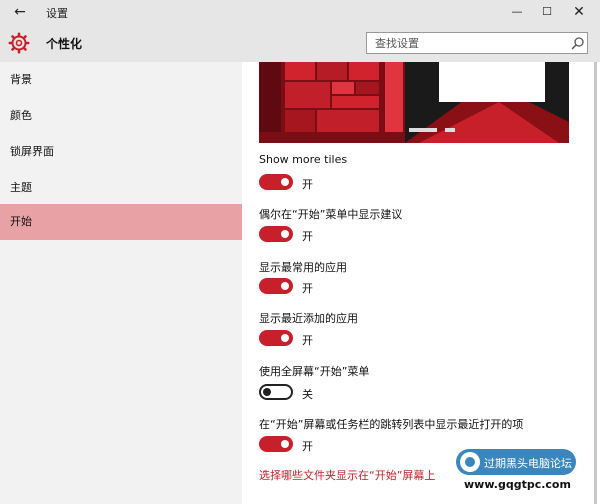 The height and width of the screenshot is (504, 600). What do you see at coordinates (121, 152) in the screenshot?
I see `sidebar-item-lock-screen: 锁屏界面` at bounding box center [121, 152].